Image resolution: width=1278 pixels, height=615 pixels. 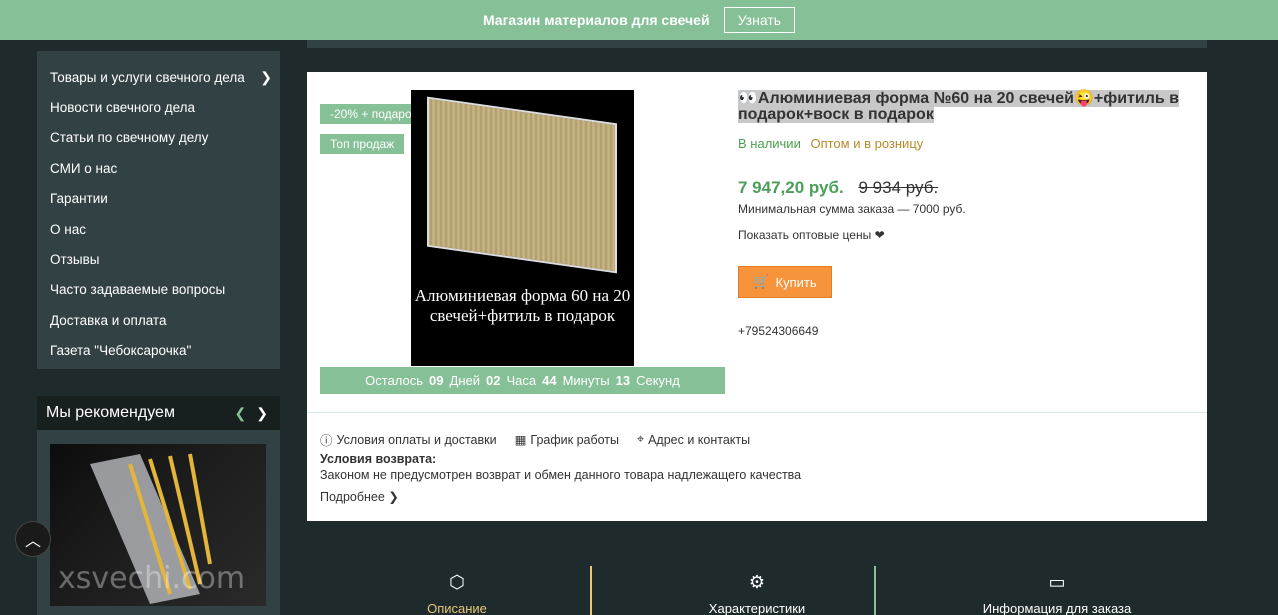 What do you see at coordinates (75, 260) in the screenshot?
I see `sidebar-item-label: Отзывы` at bounding box center [75, 260].